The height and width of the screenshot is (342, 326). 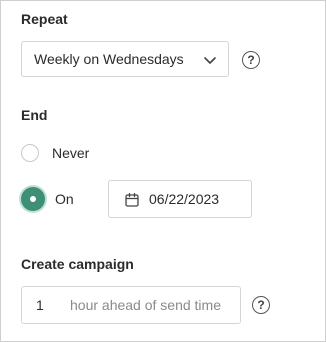 I want to click on repeat-select: Weekly on Wednesdays, so click(x=125, y=59).